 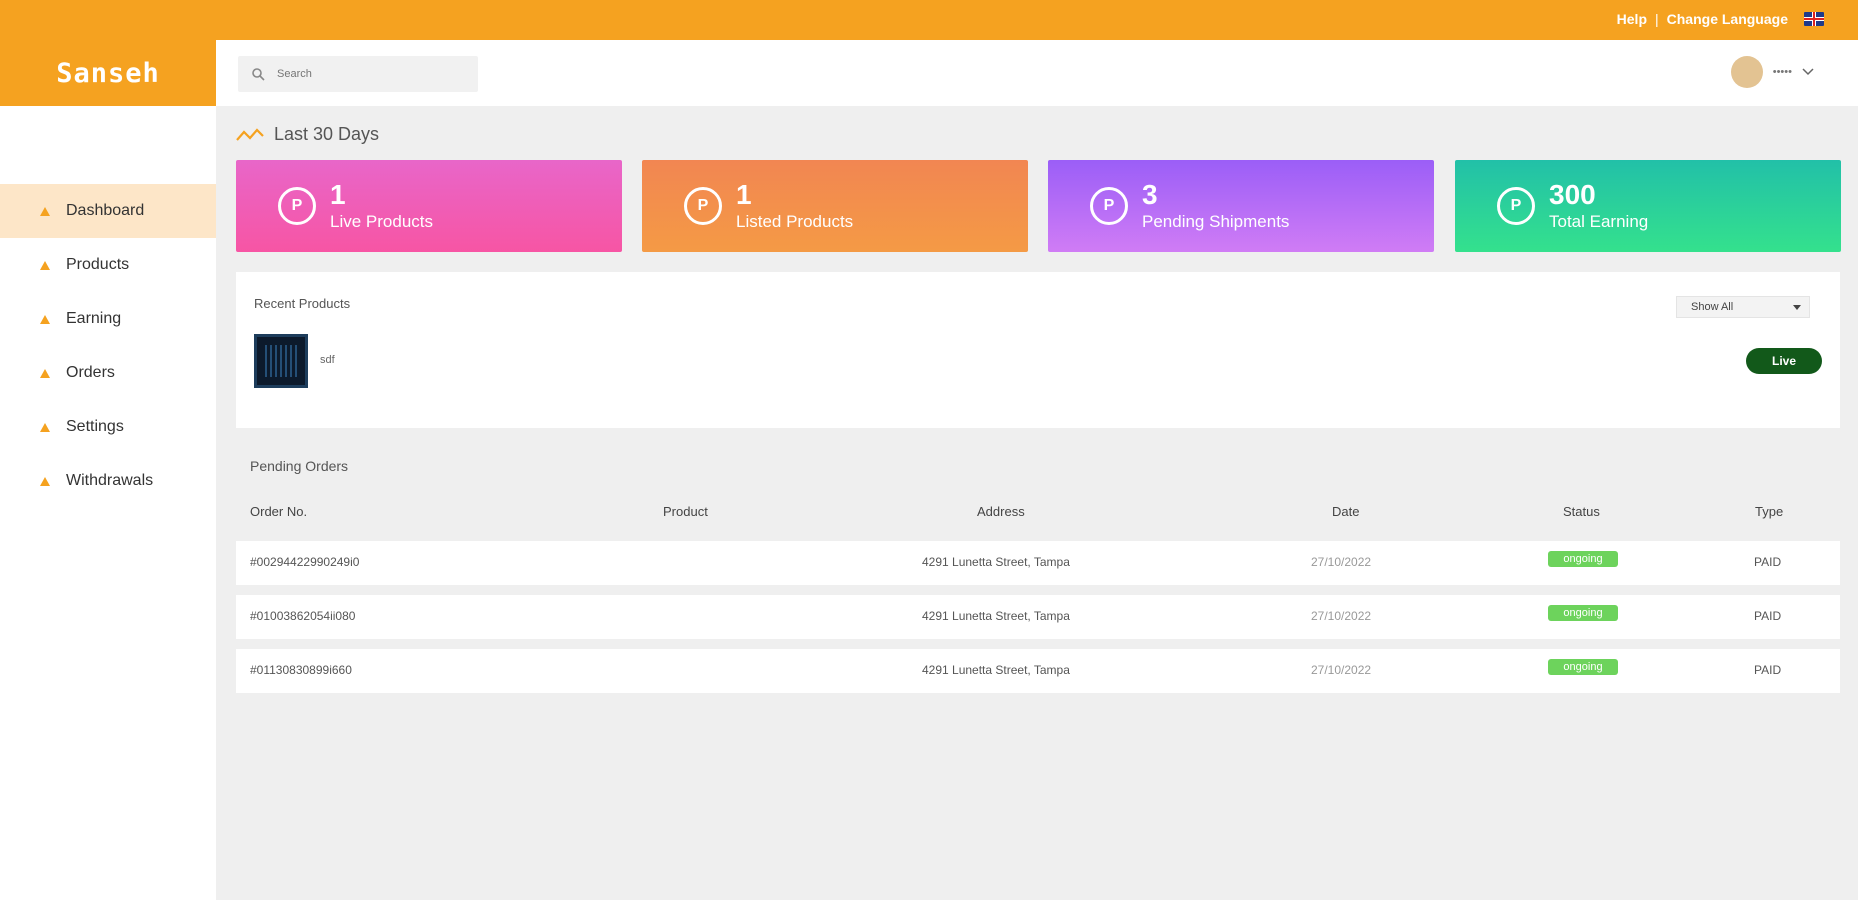 I want to click on sidebar-item-label: Withdrawals, so click(x=110, y=480).